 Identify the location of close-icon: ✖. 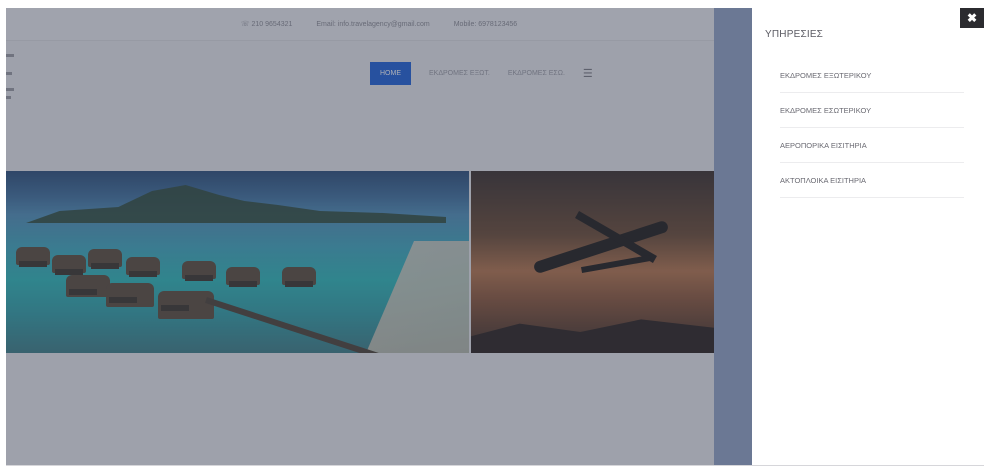
(972, 18).